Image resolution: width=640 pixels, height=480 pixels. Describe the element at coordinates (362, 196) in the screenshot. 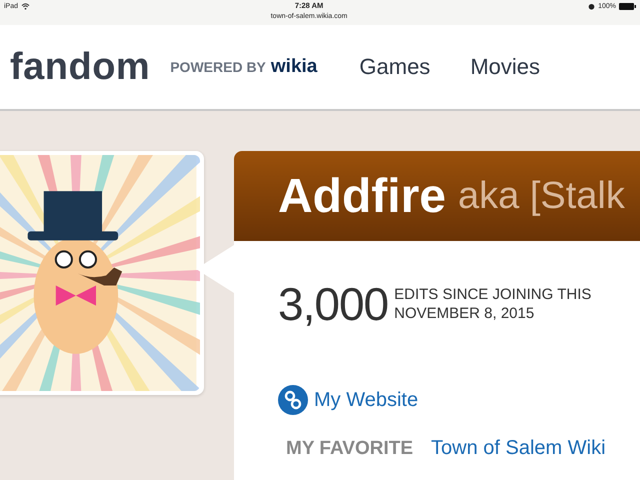

I see `user-name: Addfire` at that location.